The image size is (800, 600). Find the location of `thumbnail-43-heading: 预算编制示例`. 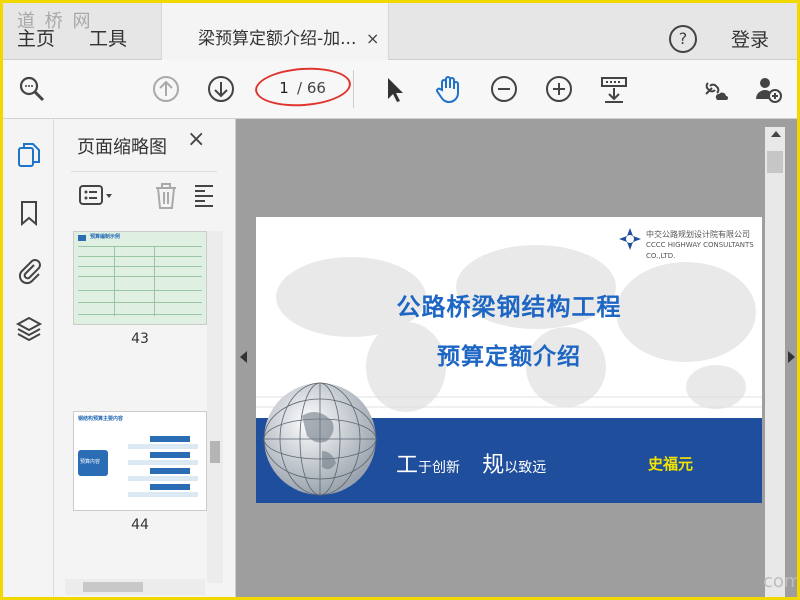

thumbnail-43-heading: 预算编制示例 is located at coordinates (105, 237).